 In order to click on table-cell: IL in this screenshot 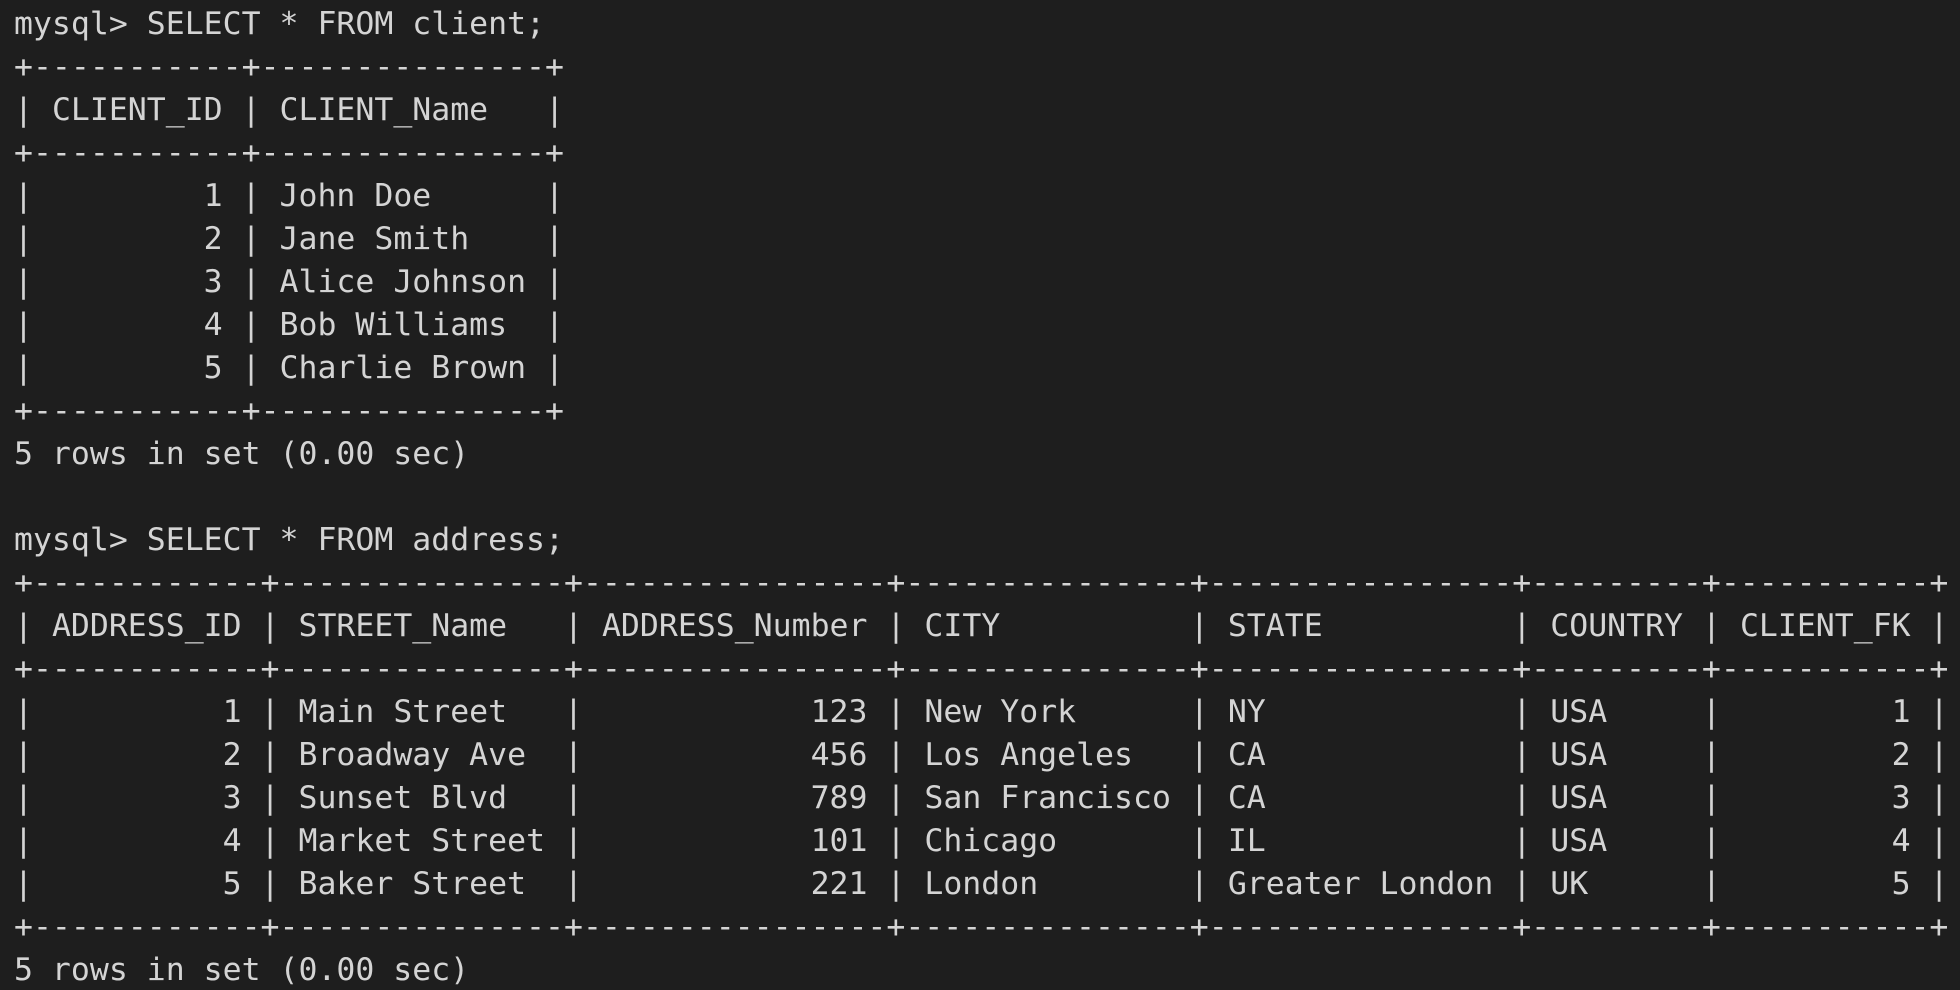, I will do `click(1246, 841)`.